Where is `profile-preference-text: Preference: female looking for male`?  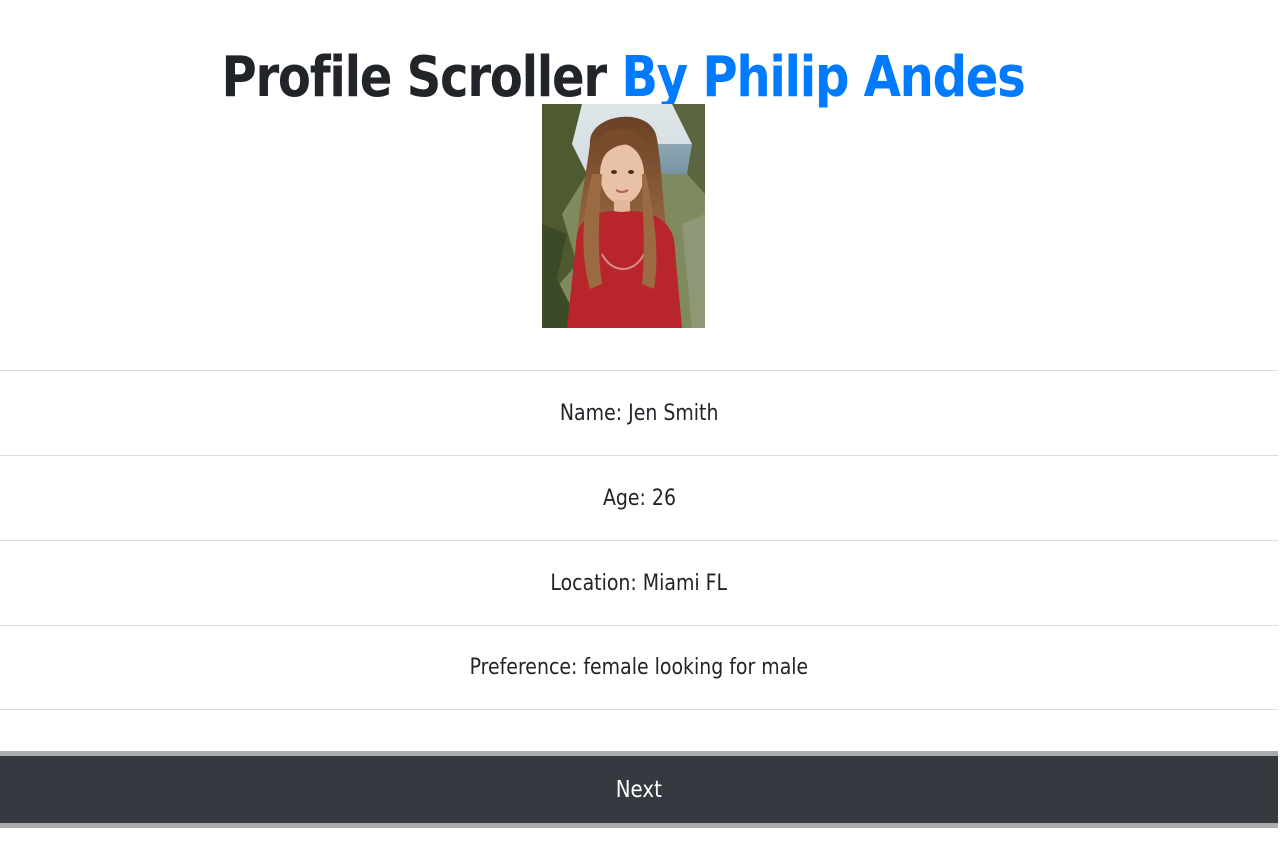
profile-preference-text: Preference: female looking for male is located at coordinates (639, 667).